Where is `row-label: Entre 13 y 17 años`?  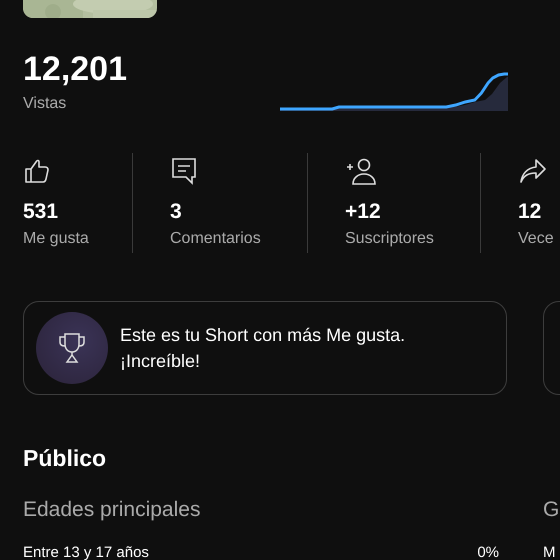 row-label: Entre 13 y 17 años is located at coordinates (86, 552).